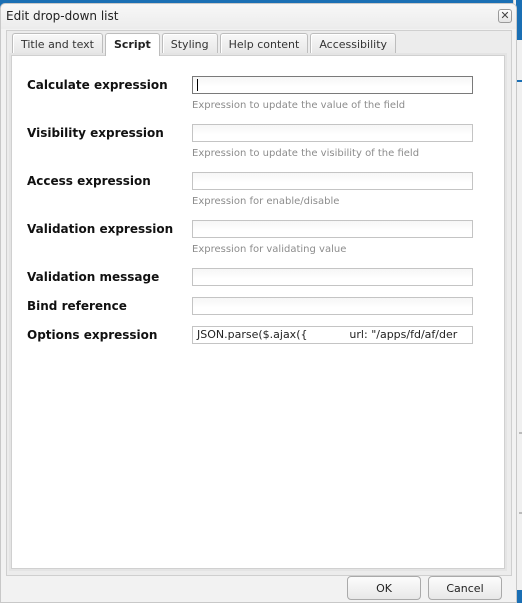 This screenshot has height=603, width=522. I want to click on visibility-expression-input, so click(332, 133).